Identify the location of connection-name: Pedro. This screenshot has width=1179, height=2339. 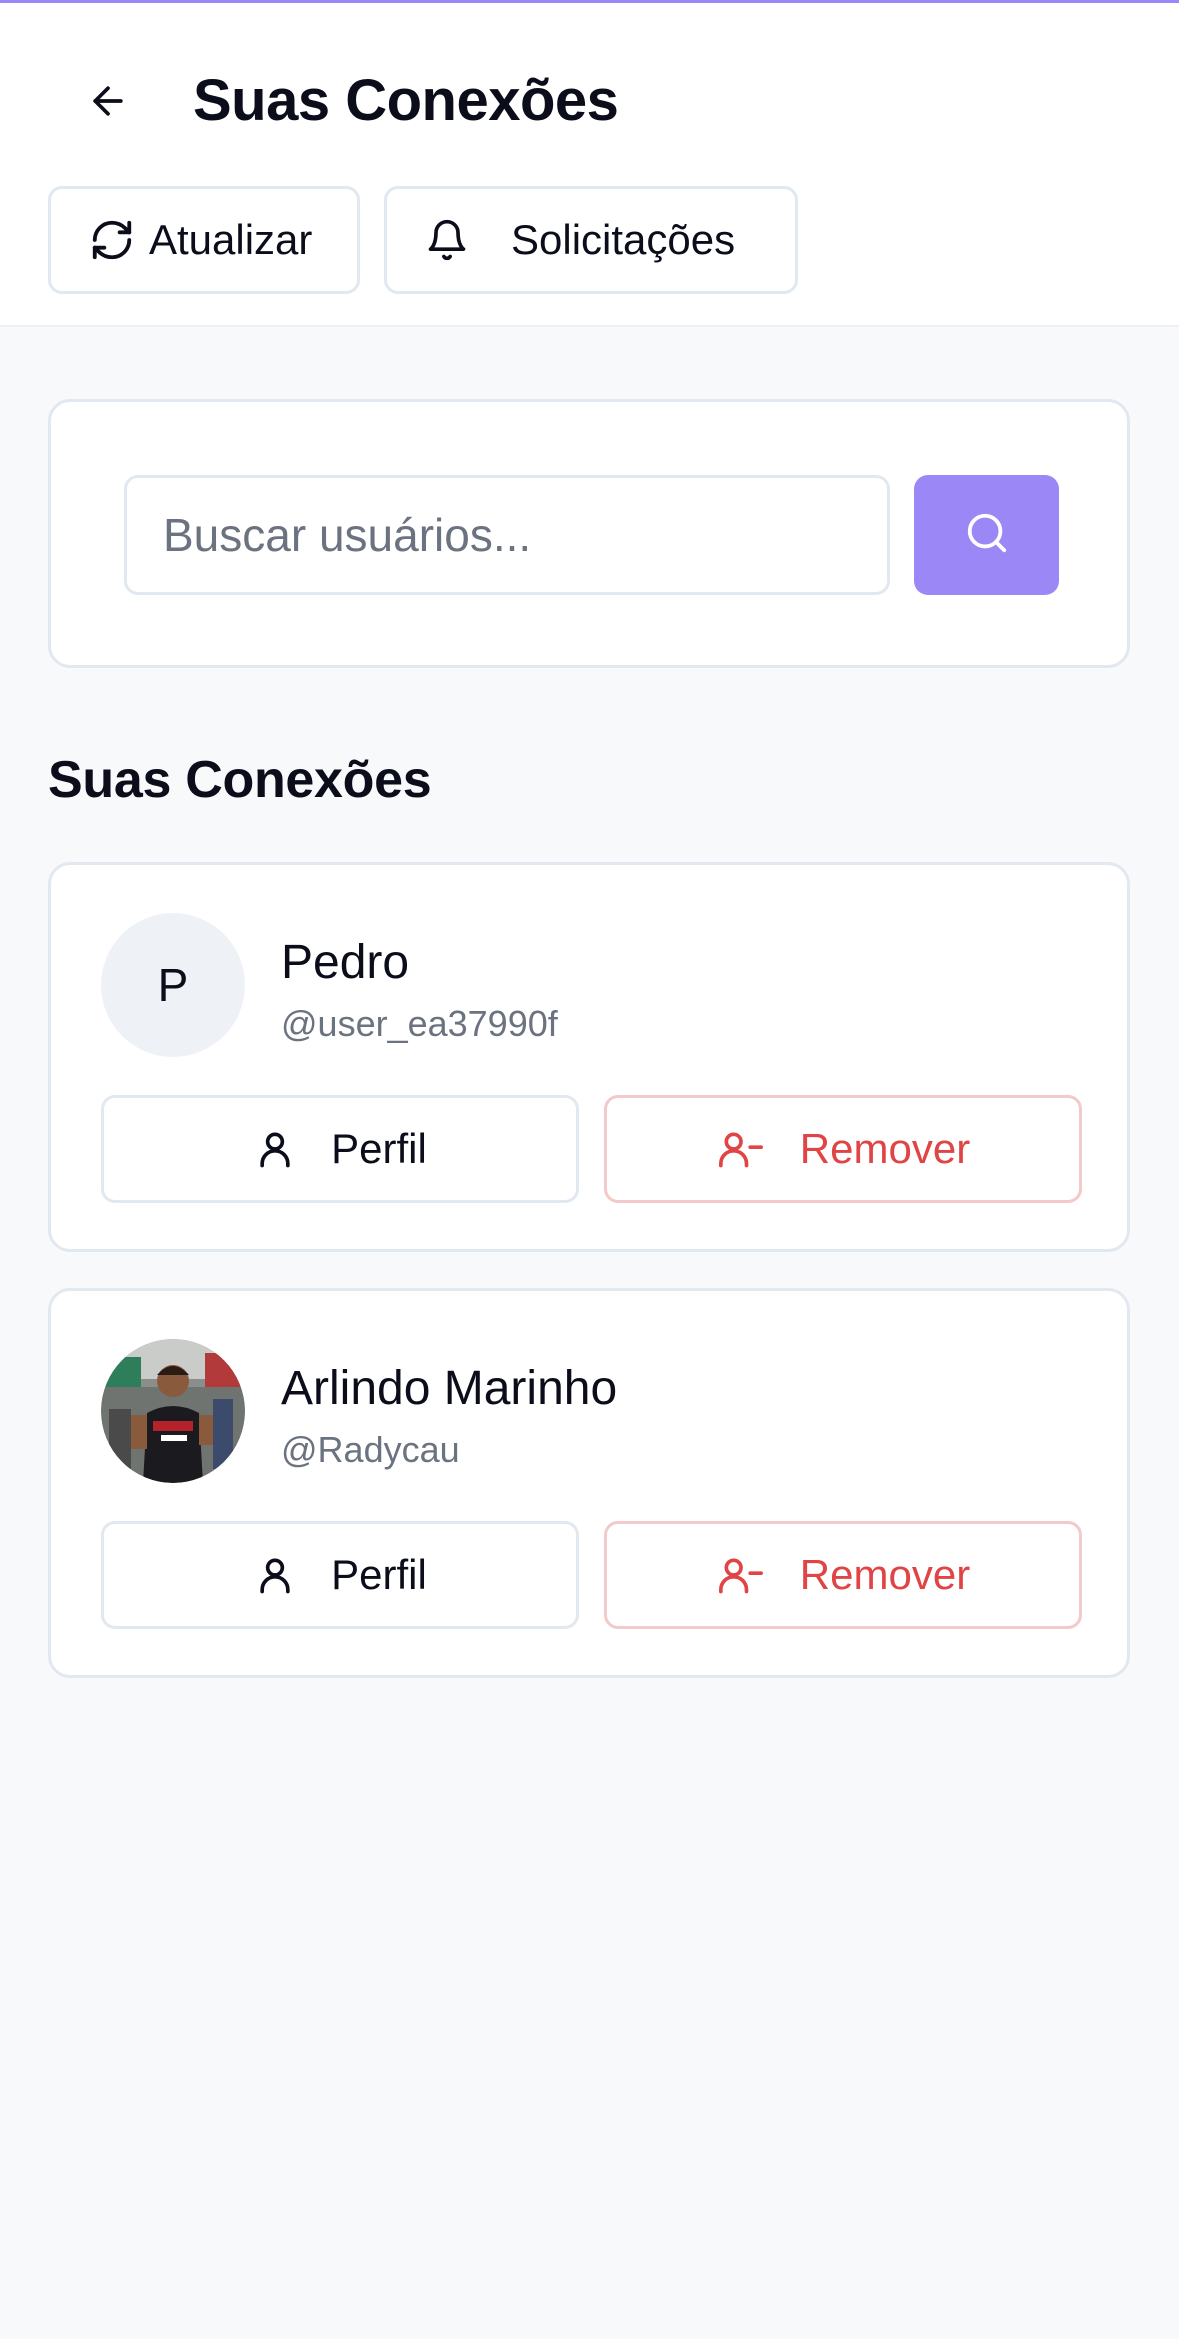
(345, 962).